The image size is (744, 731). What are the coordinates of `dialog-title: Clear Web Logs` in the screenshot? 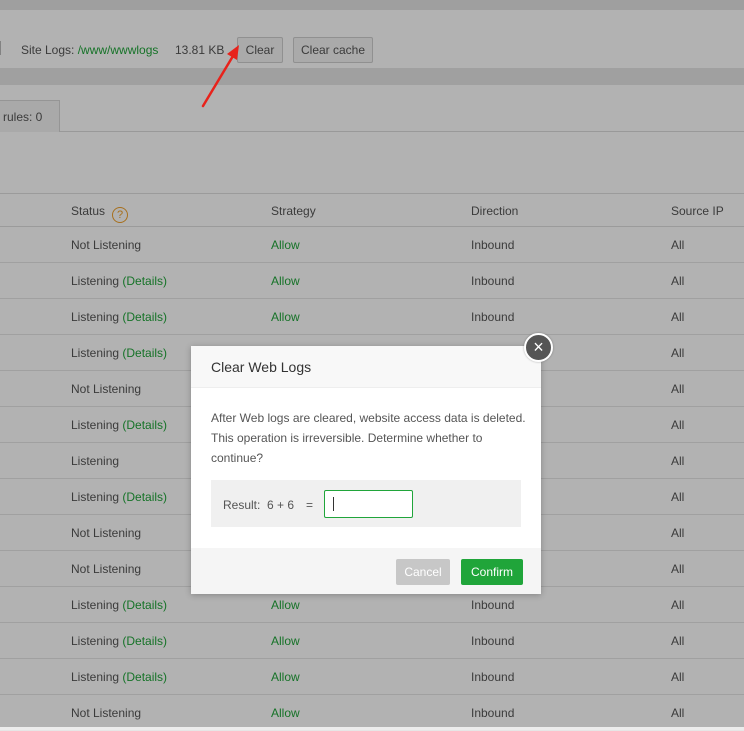 It's located at (366, 367).